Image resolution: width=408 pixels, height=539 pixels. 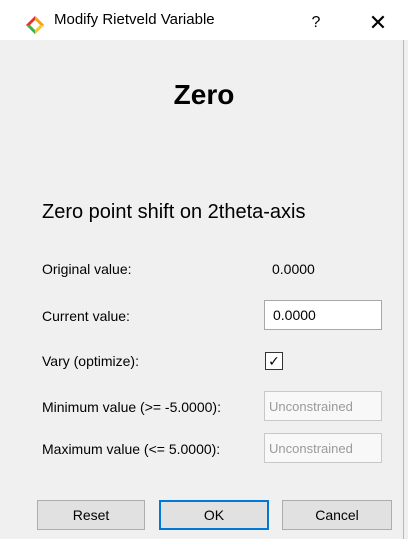 What do you see at coordinates (214, 515) in the screenshot?
I see `ok-button: OK` at bounding box center [214, 515].